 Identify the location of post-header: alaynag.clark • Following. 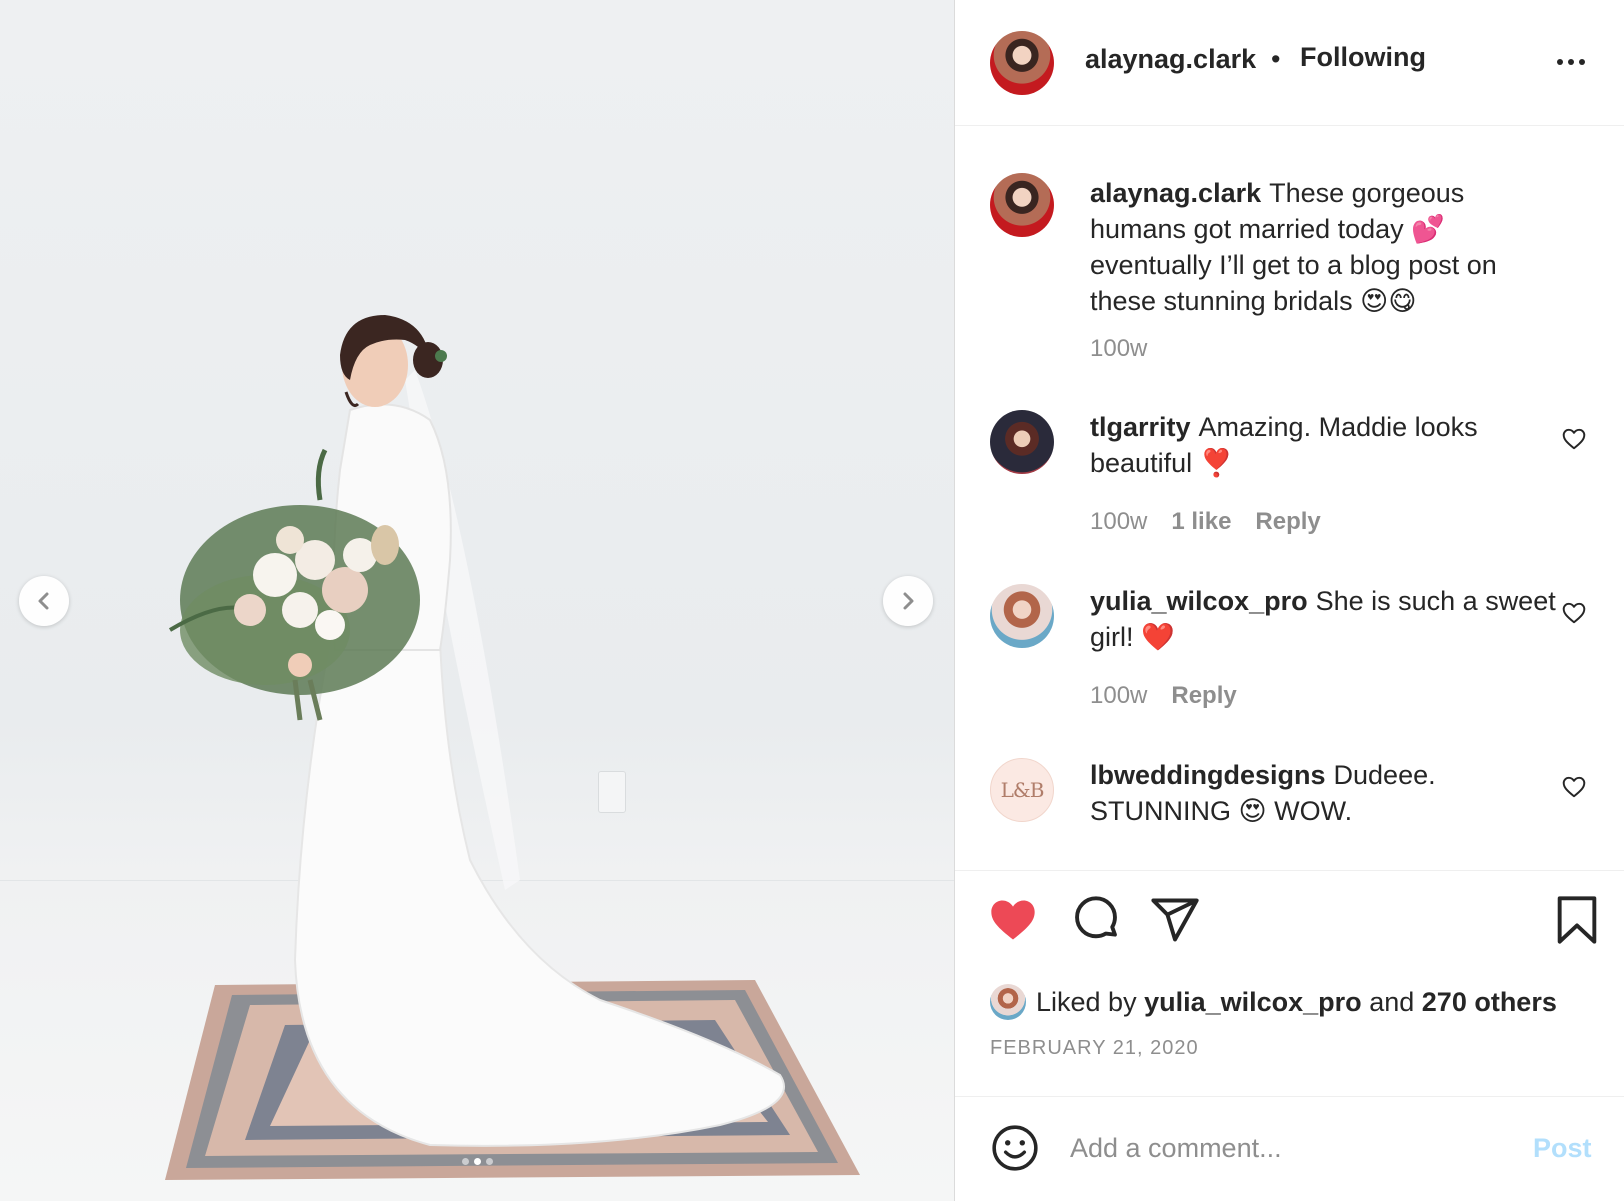
(1289, 63).